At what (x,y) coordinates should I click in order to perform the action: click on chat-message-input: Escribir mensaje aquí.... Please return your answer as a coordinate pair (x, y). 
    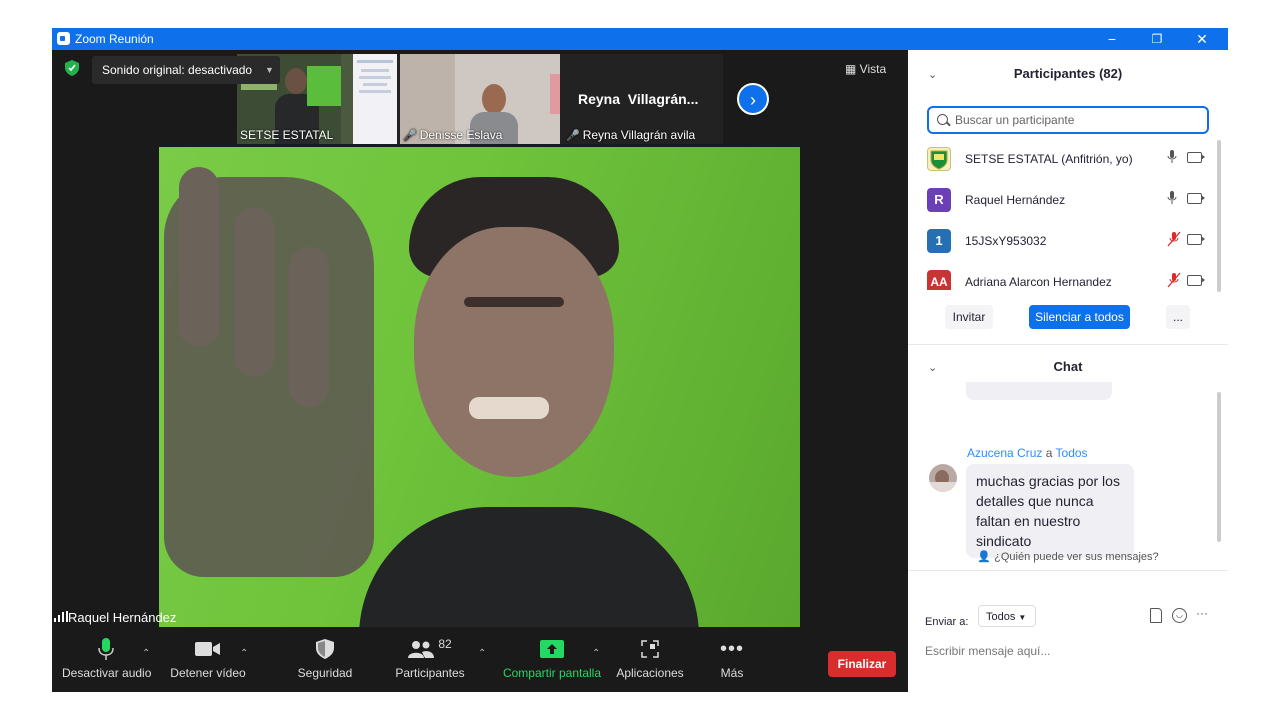
    Looking at the image, I should click on (987, 651).